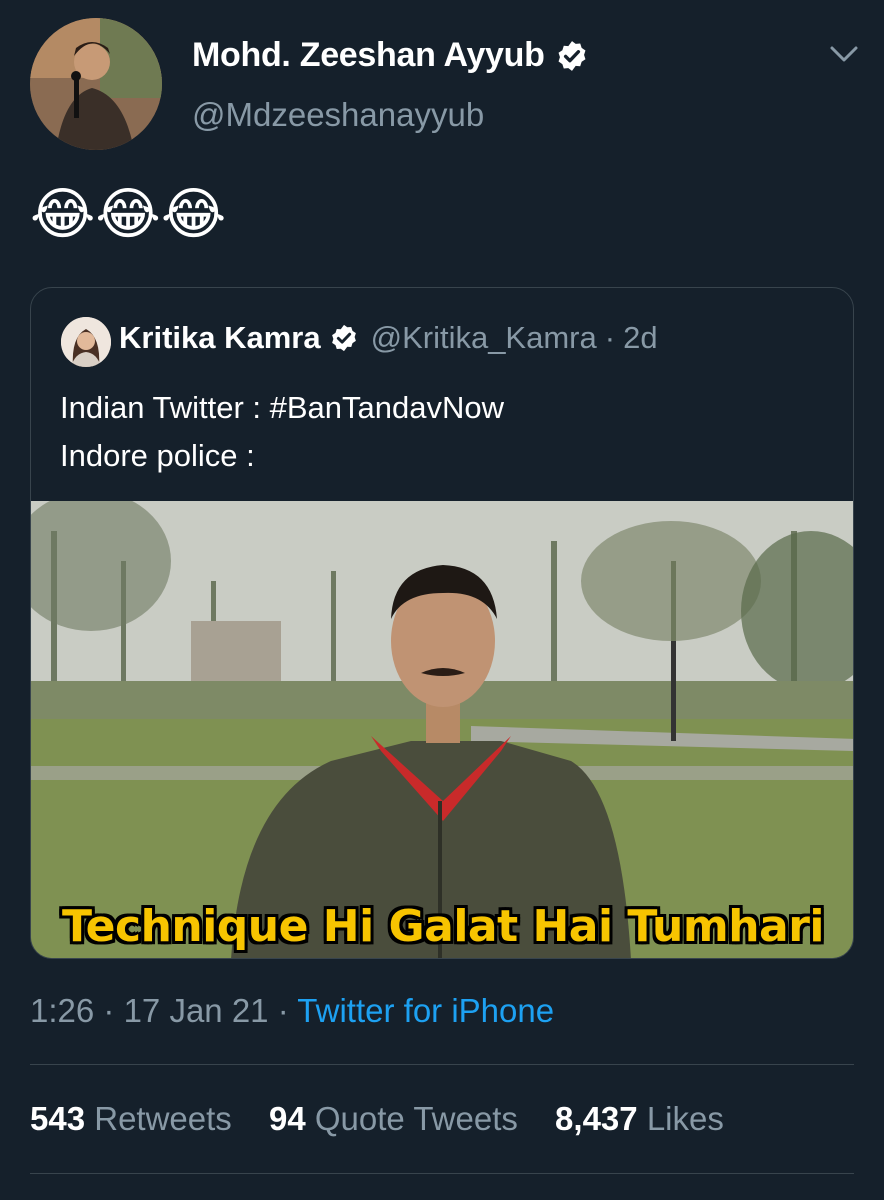 The image size is (884, 1200). I want to click on tweet-stats: 543 Retweets 94 Quote Tweets 8,437 Likes, so click(391, 1119).